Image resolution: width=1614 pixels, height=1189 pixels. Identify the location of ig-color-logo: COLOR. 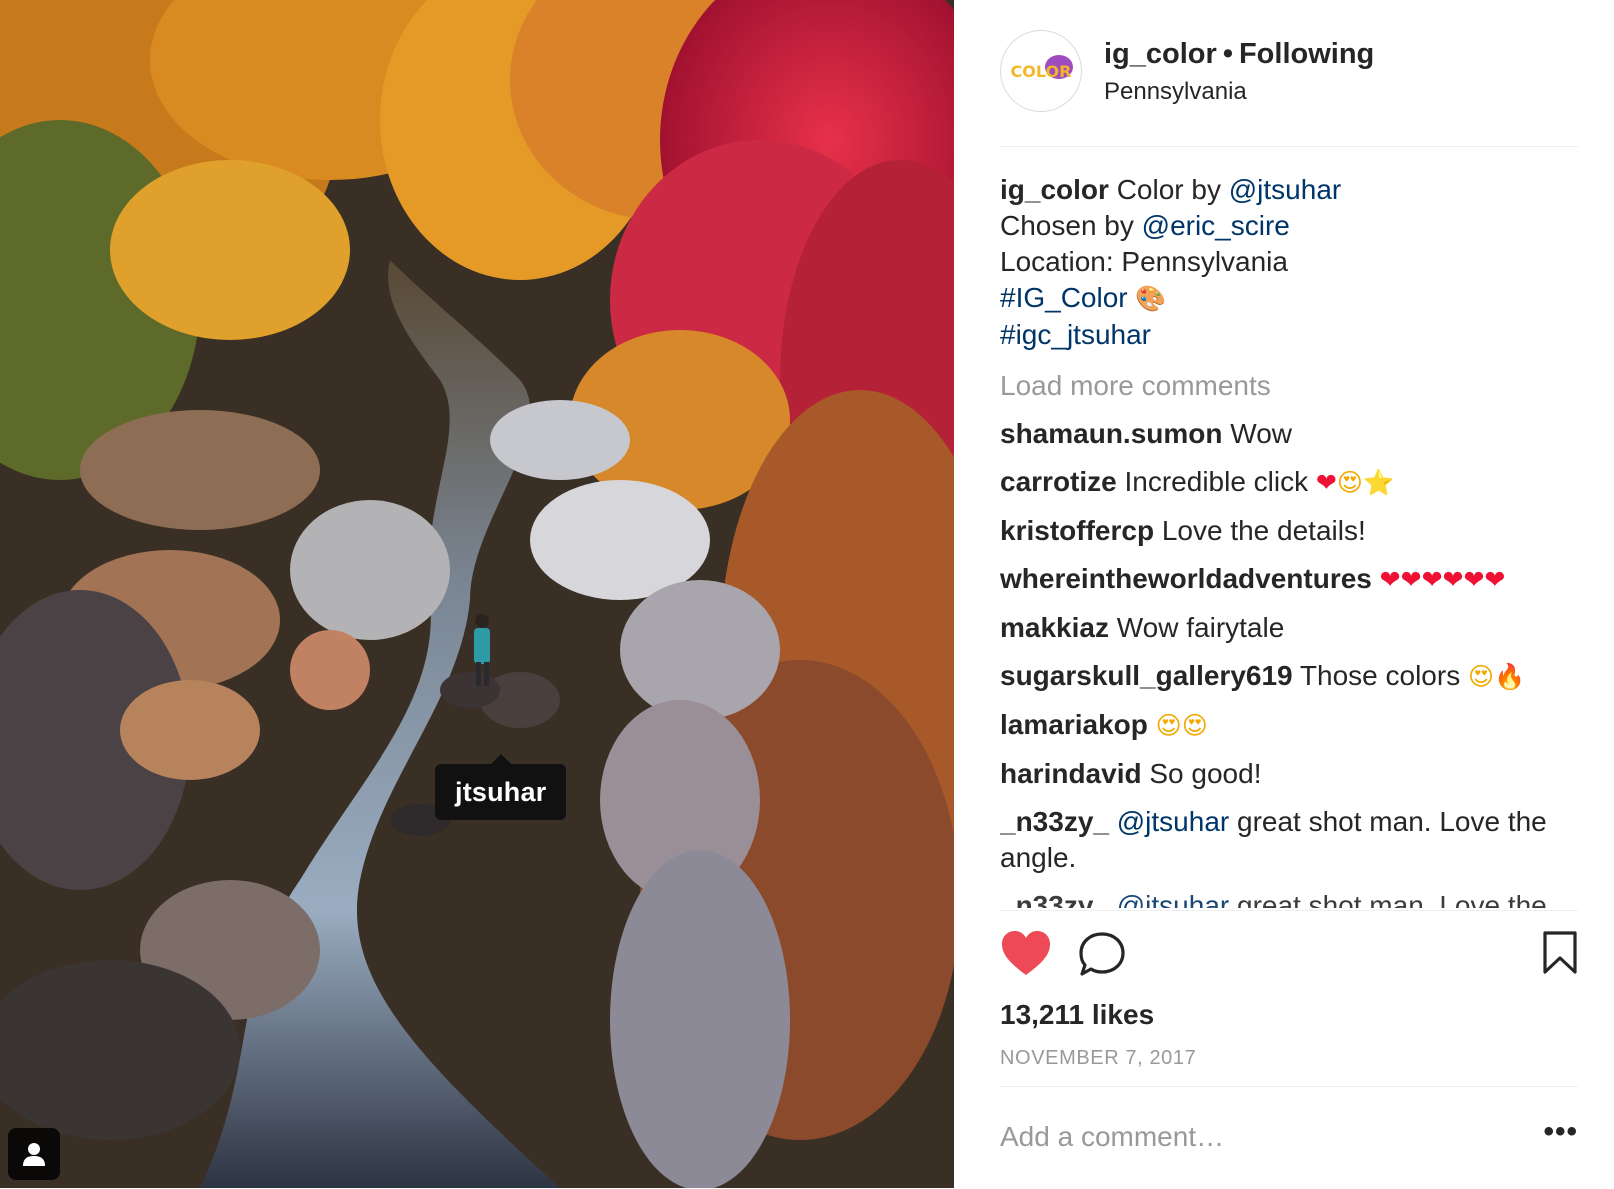
(1042, 68).